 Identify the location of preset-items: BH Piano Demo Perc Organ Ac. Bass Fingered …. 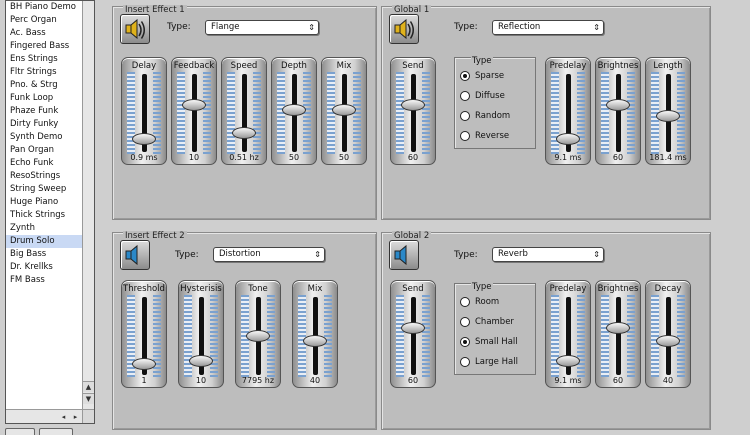
(44, 144).